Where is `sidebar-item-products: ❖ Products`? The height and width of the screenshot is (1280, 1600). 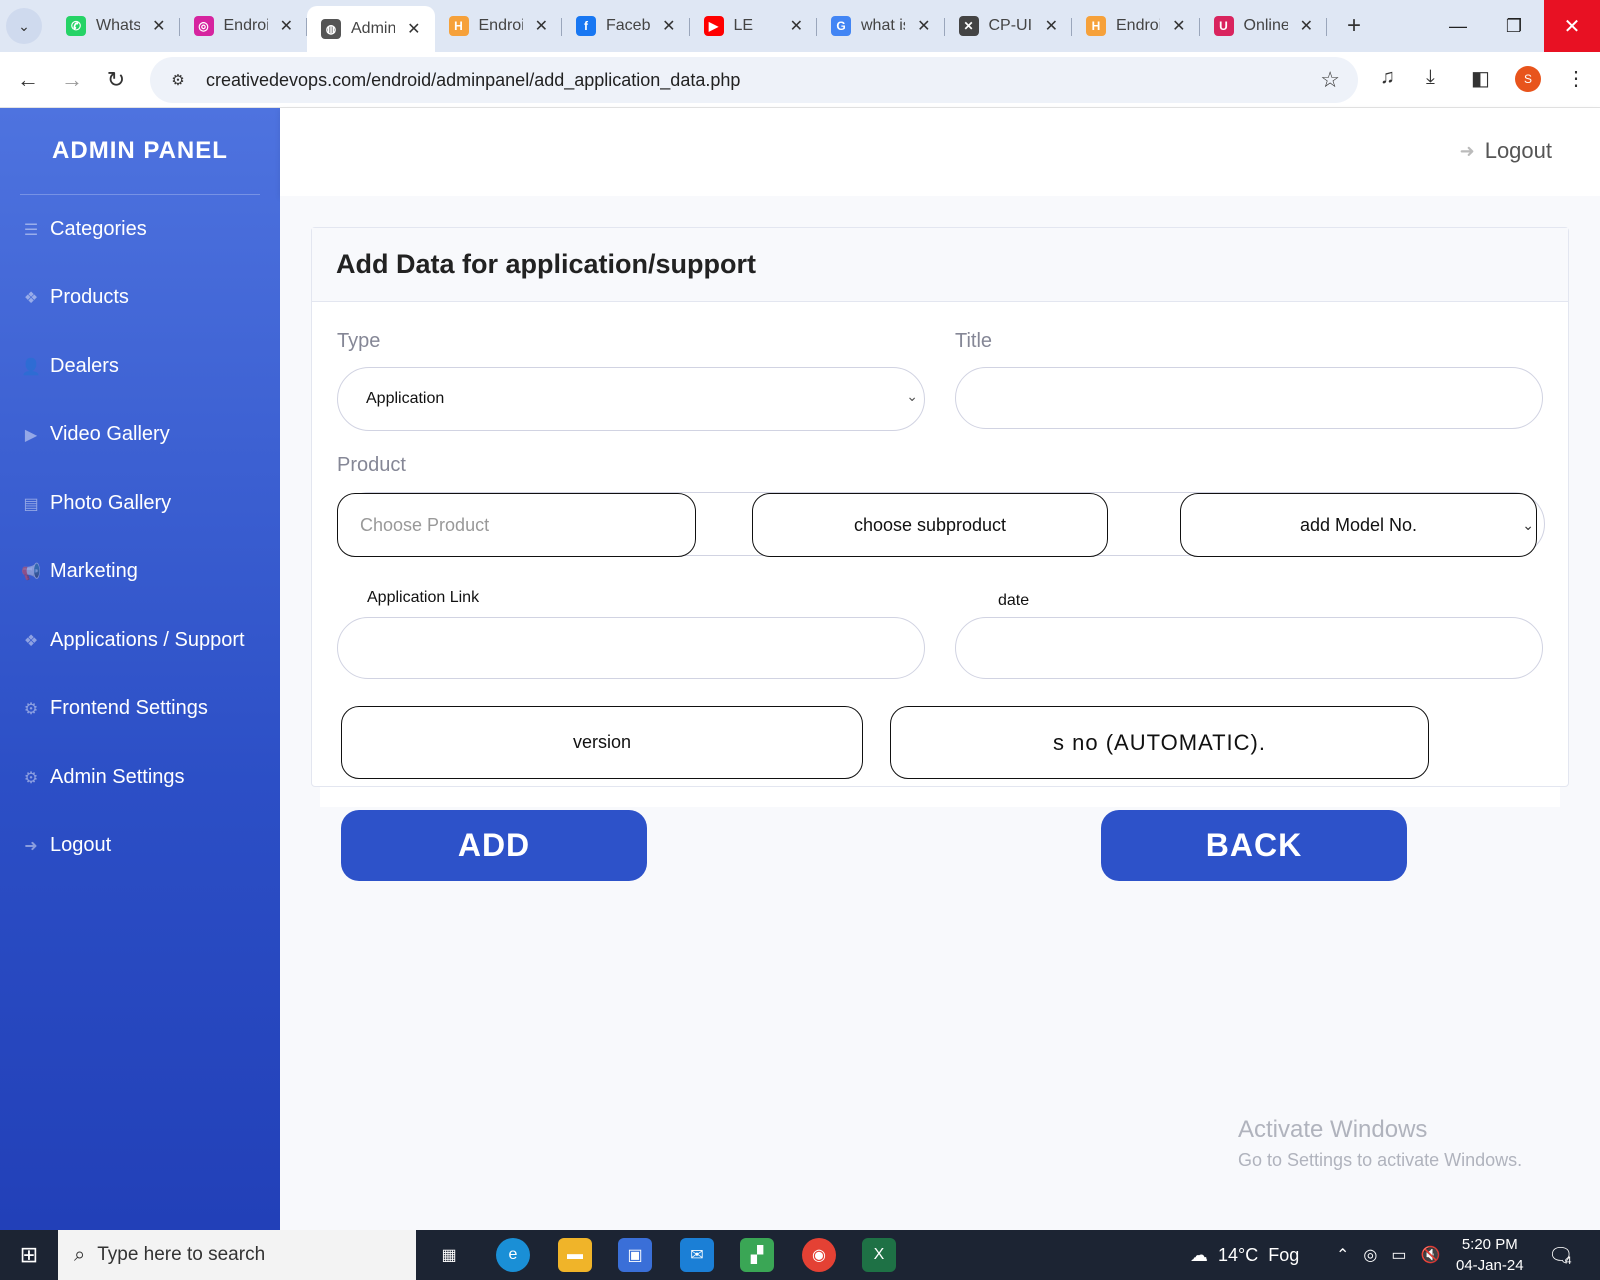 sidebar-item-products: ❖ Products is located at coordinates (74, 297).